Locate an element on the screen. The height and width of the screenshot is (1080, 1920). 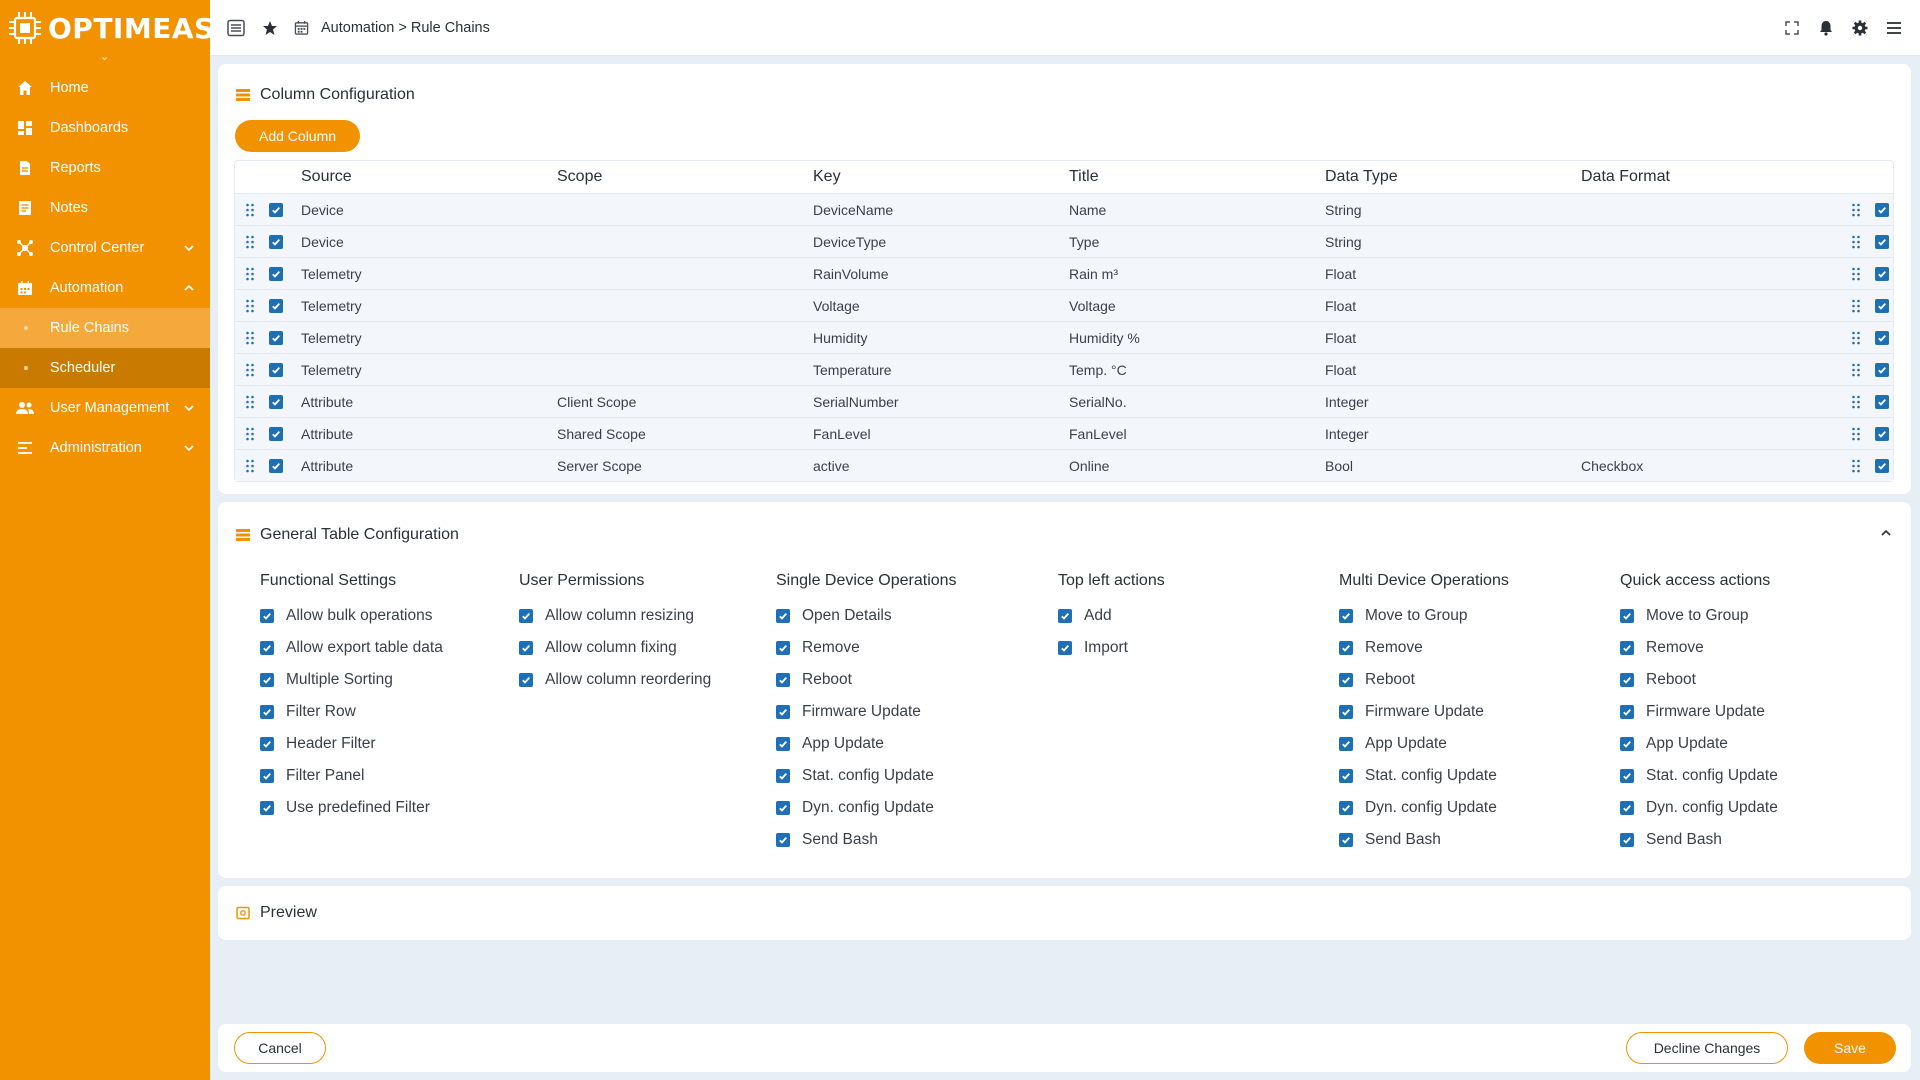
chevron-down-icon: ⌄ is located at coordinates (104, 56).